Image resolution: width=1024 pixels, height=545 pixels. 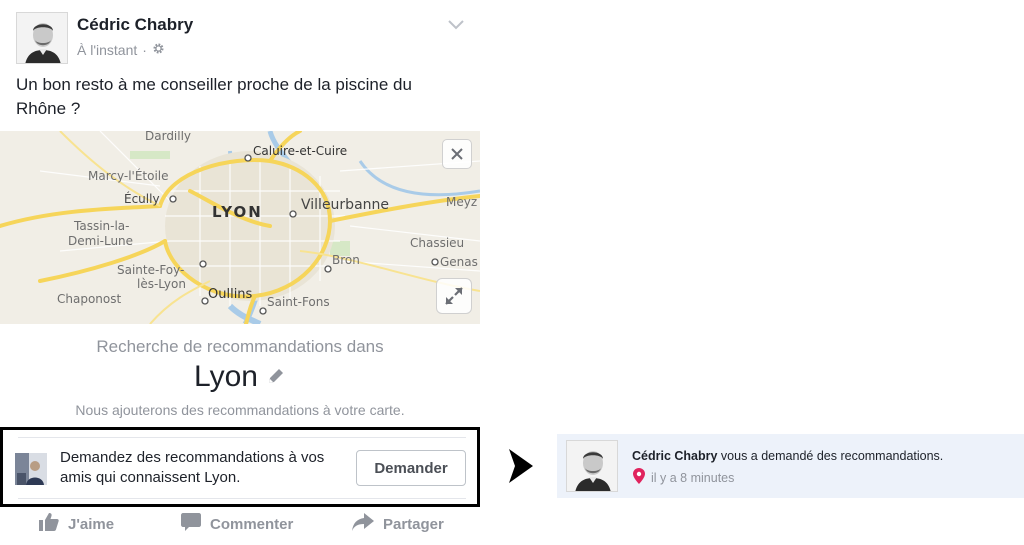 I want to click on map-label-saintfons: Saint-Fons, so click(x=298, y=302).